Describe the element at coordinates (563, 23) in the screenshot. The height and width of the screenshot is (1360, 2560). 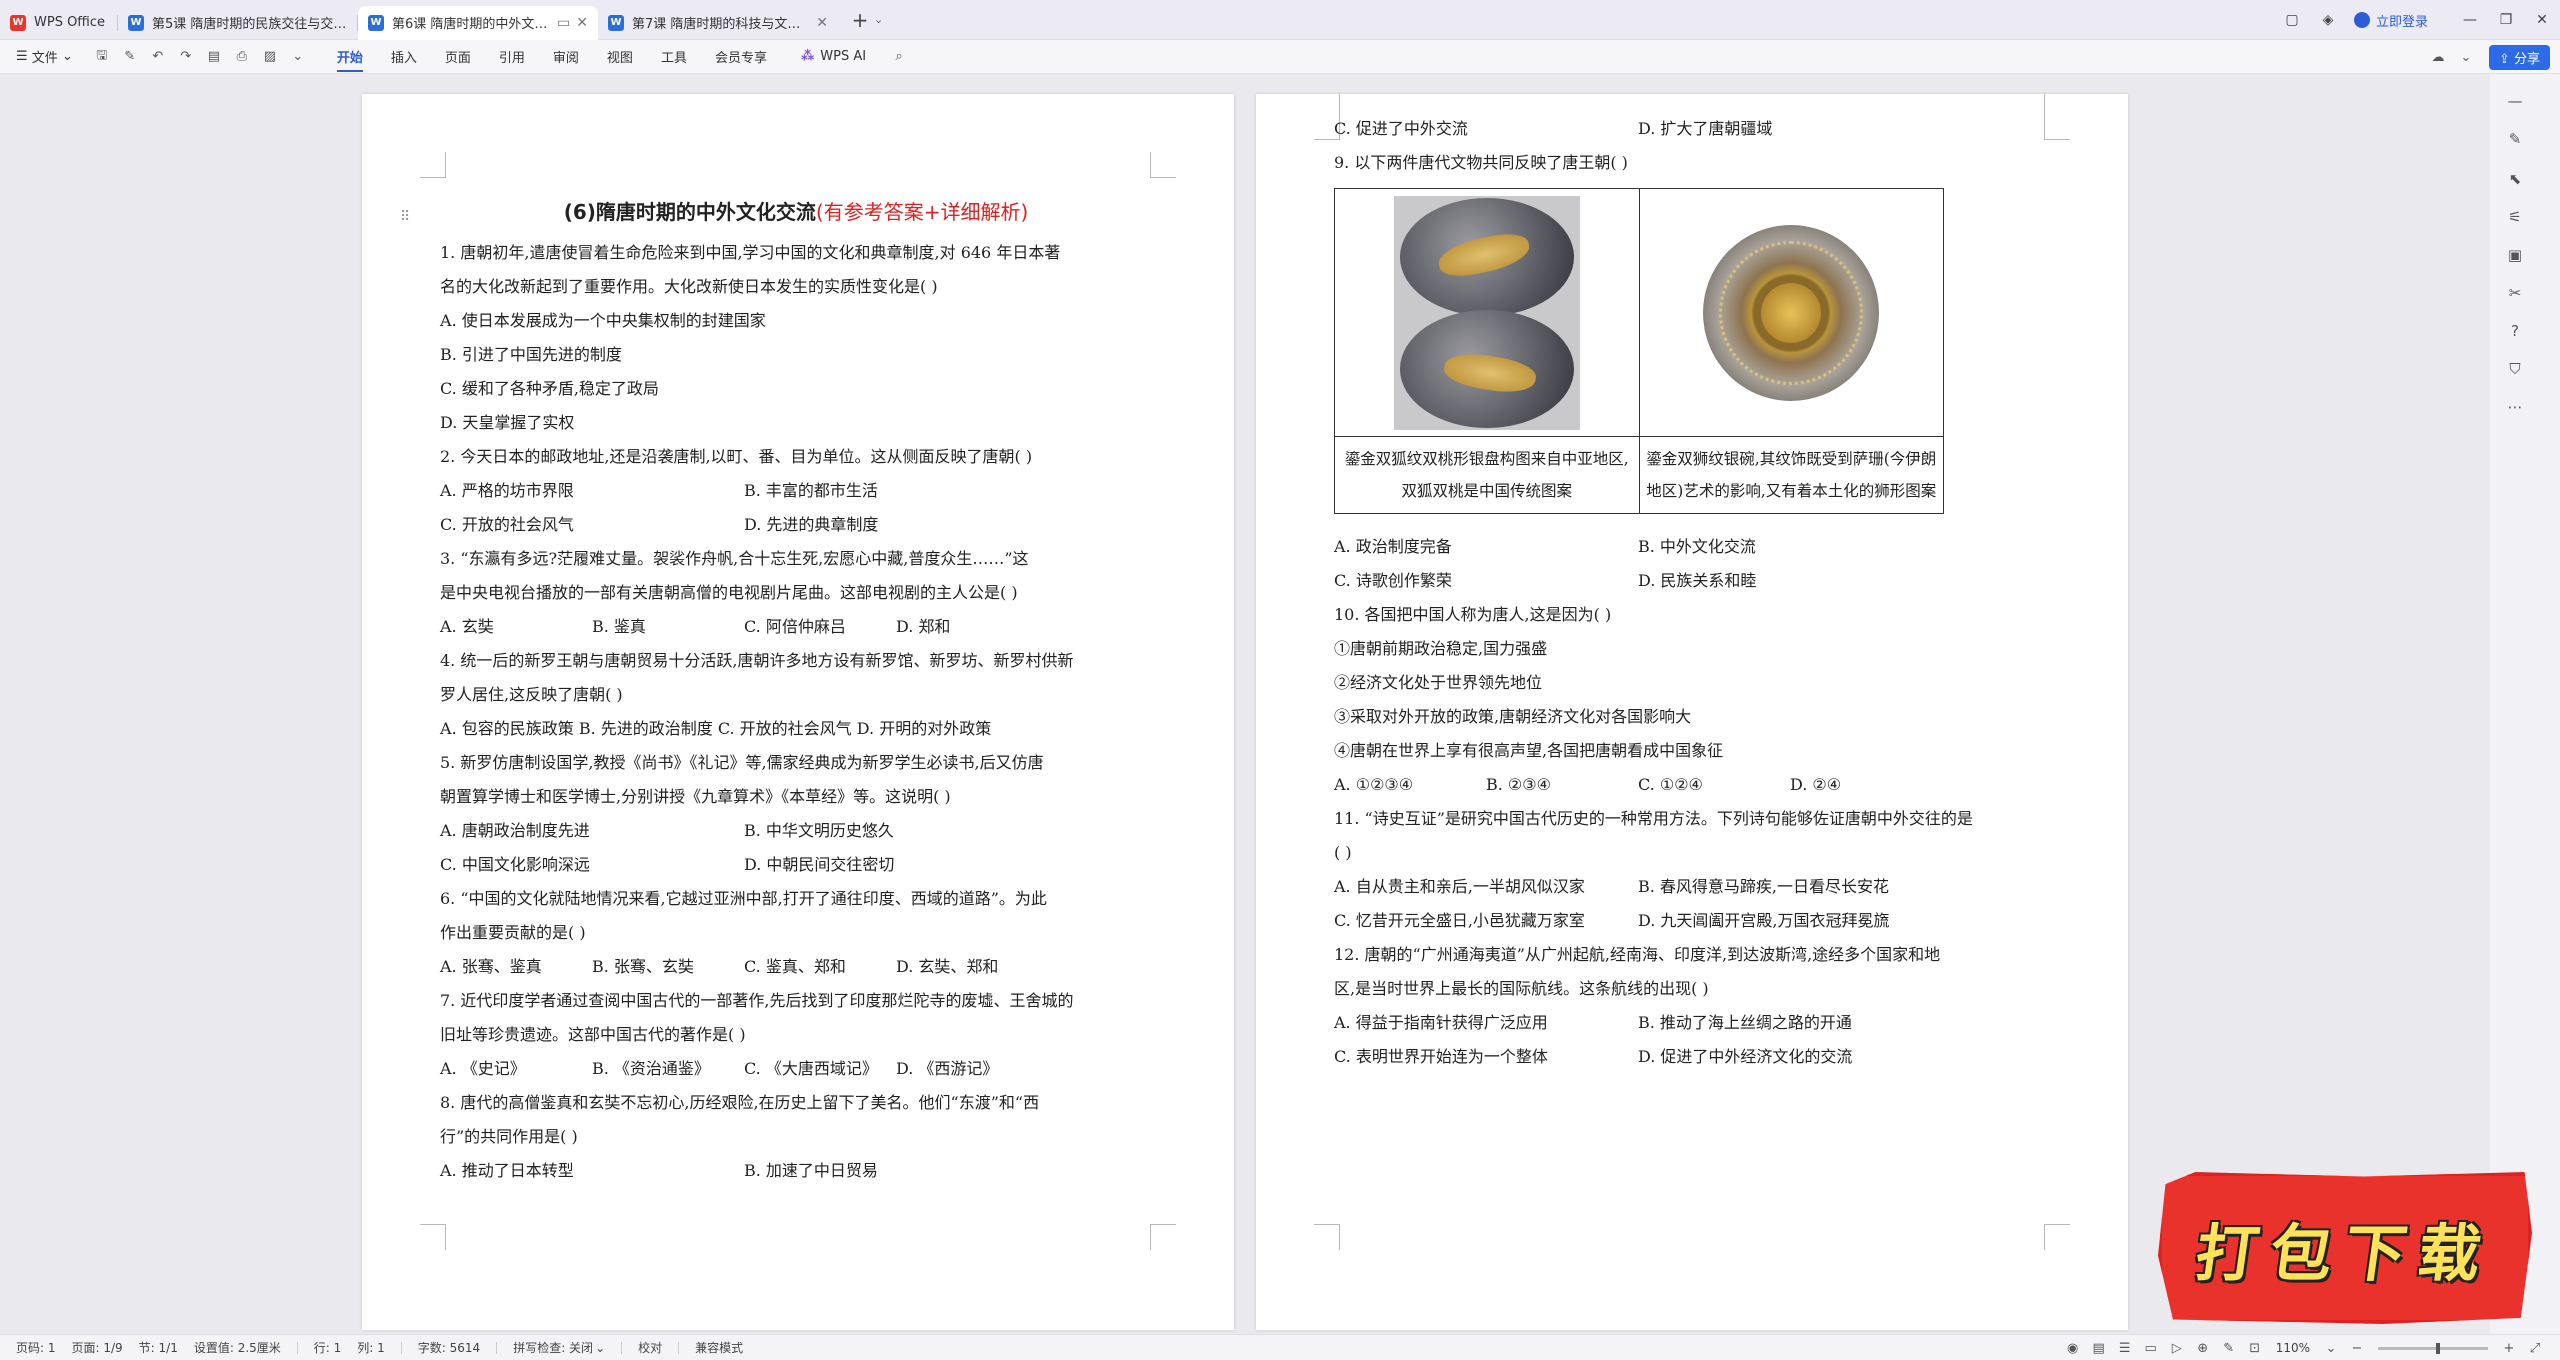
I see `comment-icon: ▭` at that location.